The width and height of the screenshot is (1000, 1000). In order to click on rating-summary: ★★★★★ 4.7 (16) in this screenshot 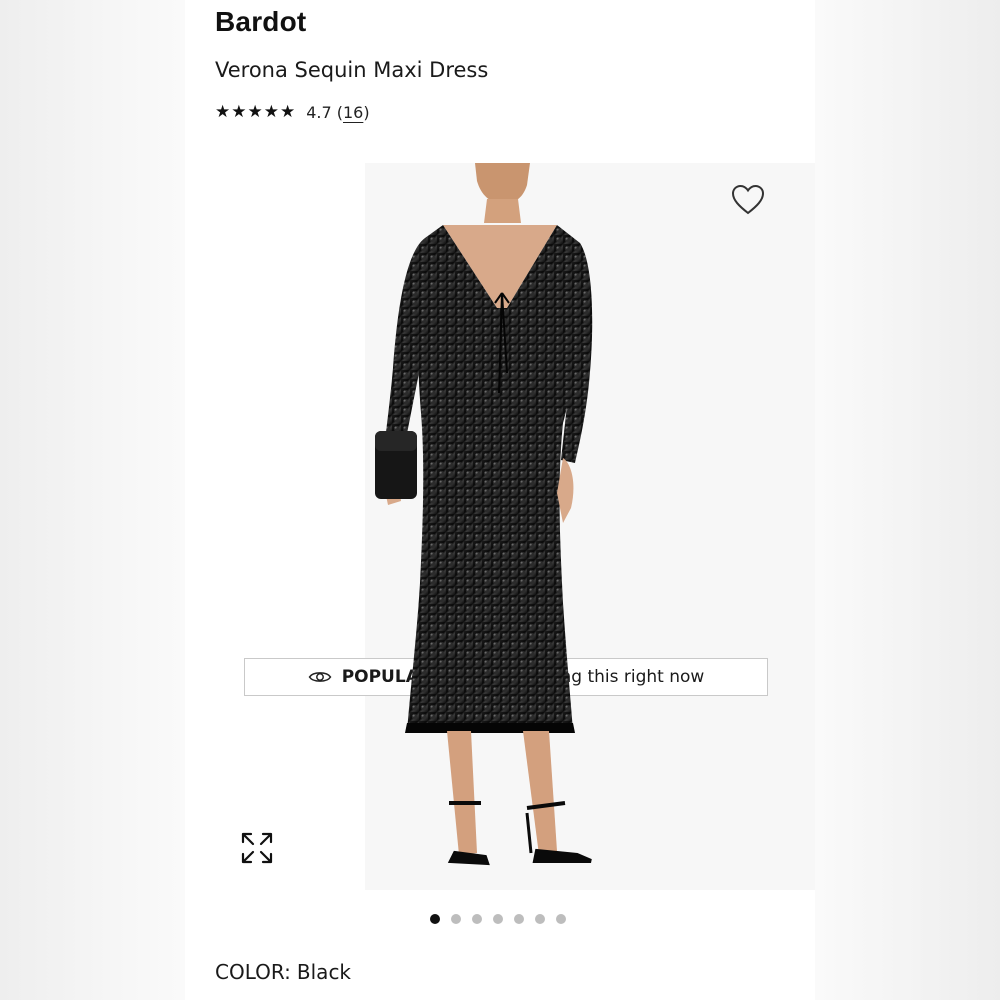, I will do `click(292, 112)`.